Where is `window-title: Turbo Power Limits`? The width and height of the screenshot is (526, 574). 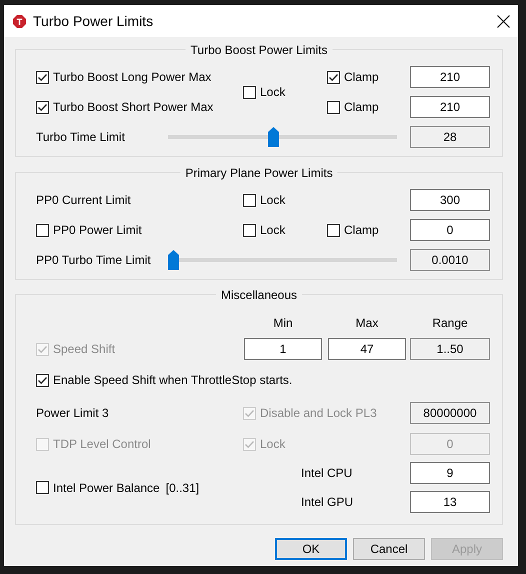
window-title: Turbo Power Limits is located at coordinates (93, 21).